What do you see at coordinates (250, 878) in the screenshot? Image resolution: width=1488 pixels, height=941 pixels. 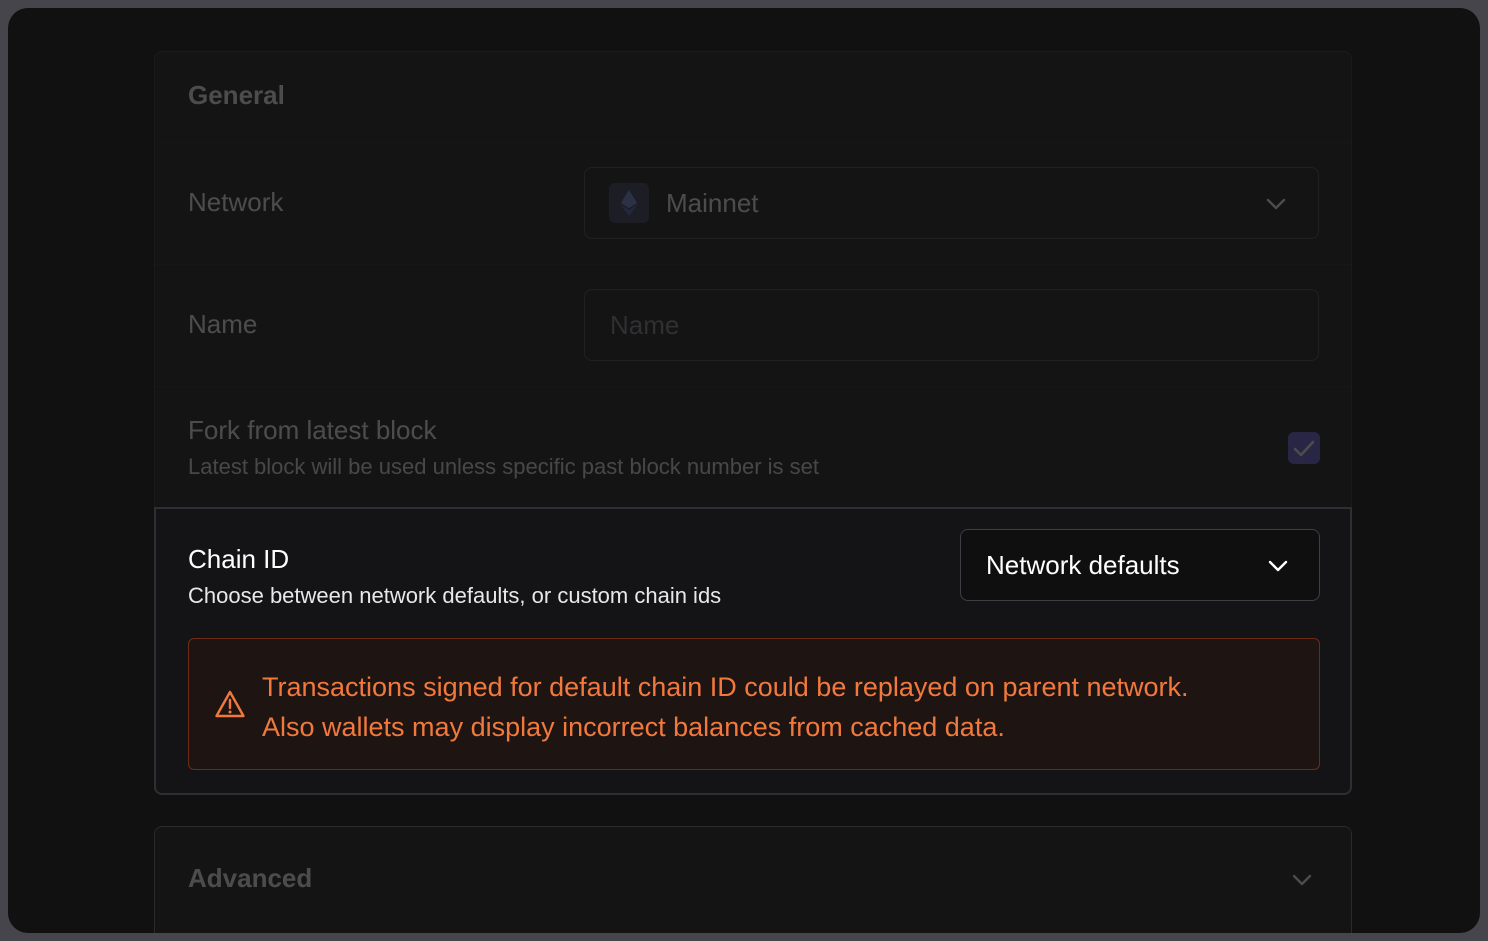 I see `advanced-title: Advanced` at bounding box center [250, 878].